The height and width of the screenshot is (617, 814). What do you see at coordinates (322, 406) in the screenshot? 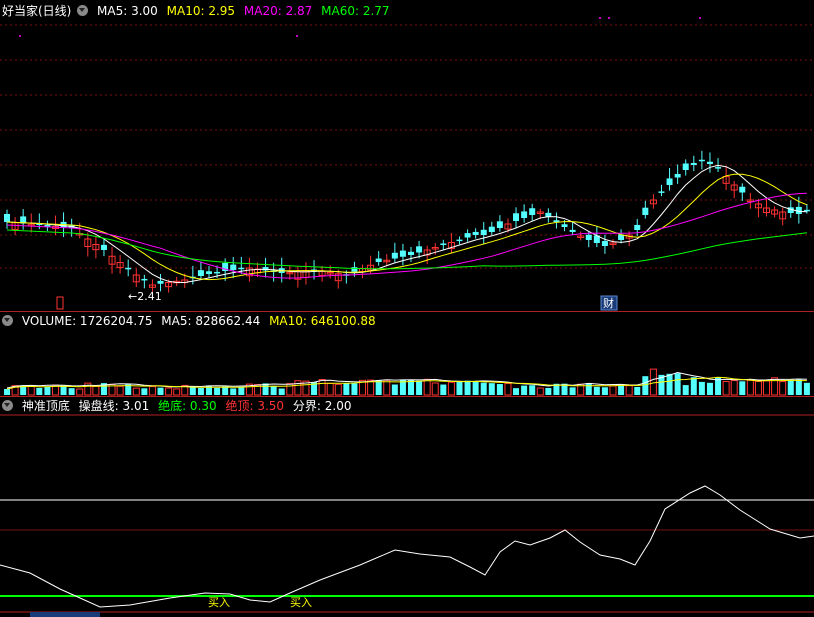
I see `divider-value-label: 分界: 2.00` at bounding box center [322, 406].